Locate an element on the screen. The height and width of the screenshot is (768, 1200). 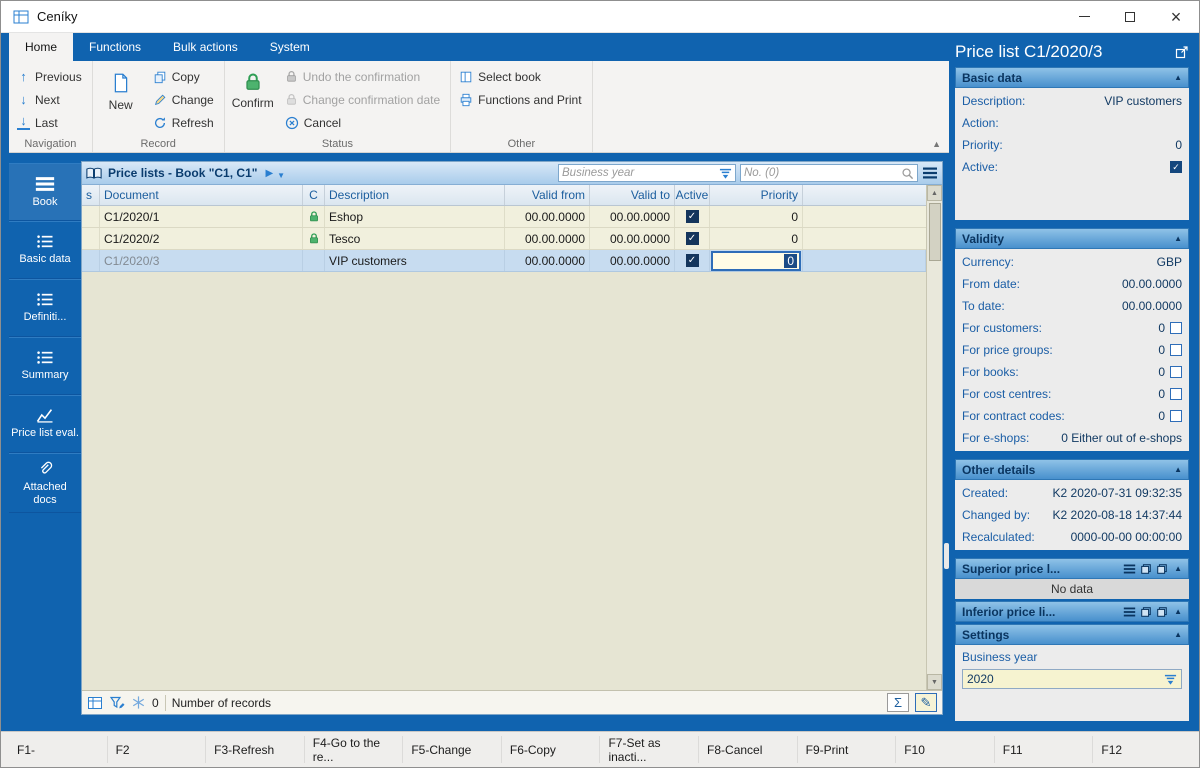
column-header-active: Active is located at coordinates (692, 195).